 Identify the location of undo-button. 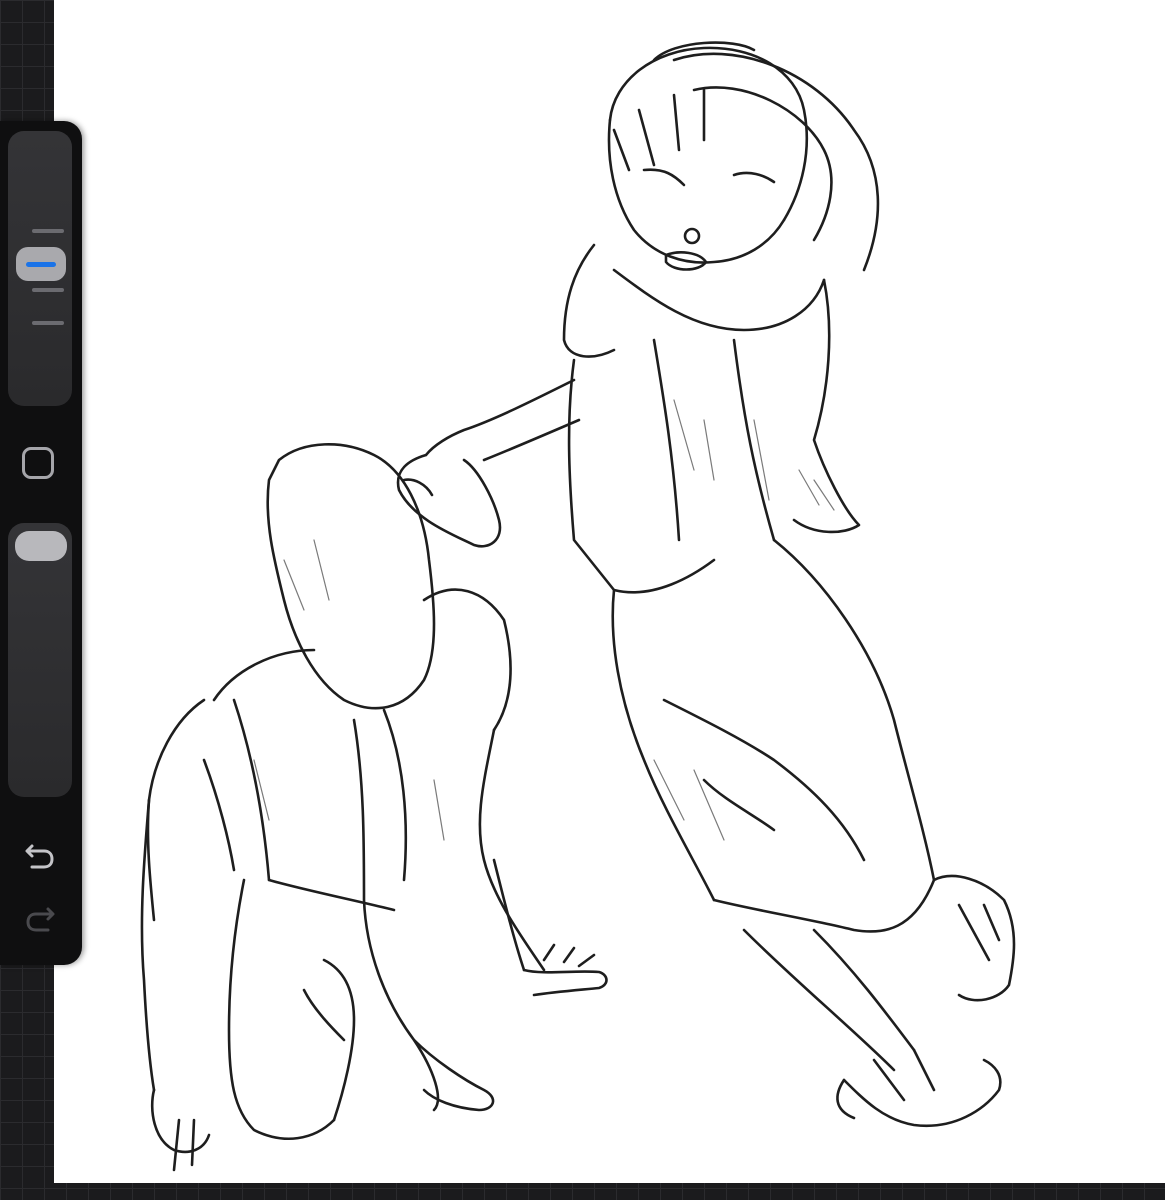
(40, 856).